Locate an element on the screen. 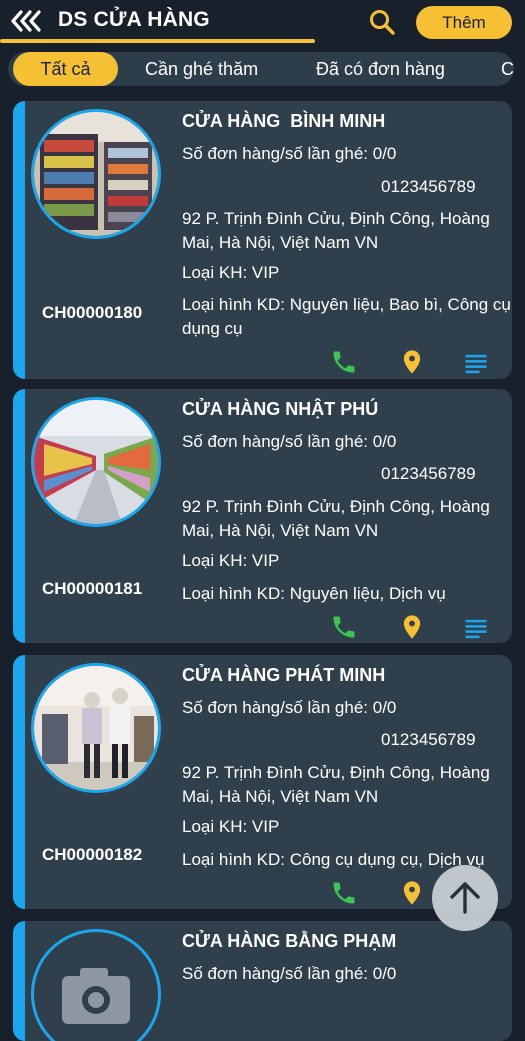  supermarket-aisle-photo is located at coordinates (96, 462).